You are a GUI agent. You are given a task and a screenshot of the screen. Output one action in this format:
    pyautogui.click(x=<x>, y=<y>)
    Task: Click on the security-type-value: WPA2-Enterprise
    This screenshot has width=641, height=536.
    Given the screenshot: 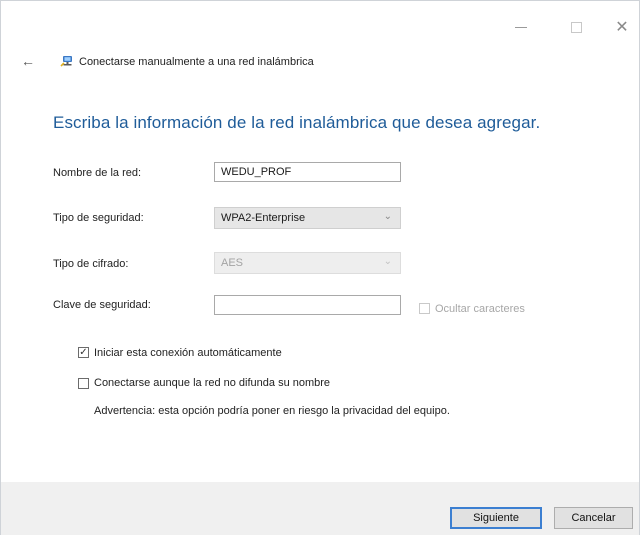 What is the action you would take?
    pyautogui.click(x=263, y=218)
    